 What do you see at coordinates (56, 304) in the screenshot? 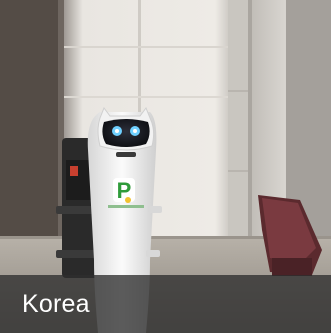
I see `country-label: Korea` at bounding box center [56, 304].